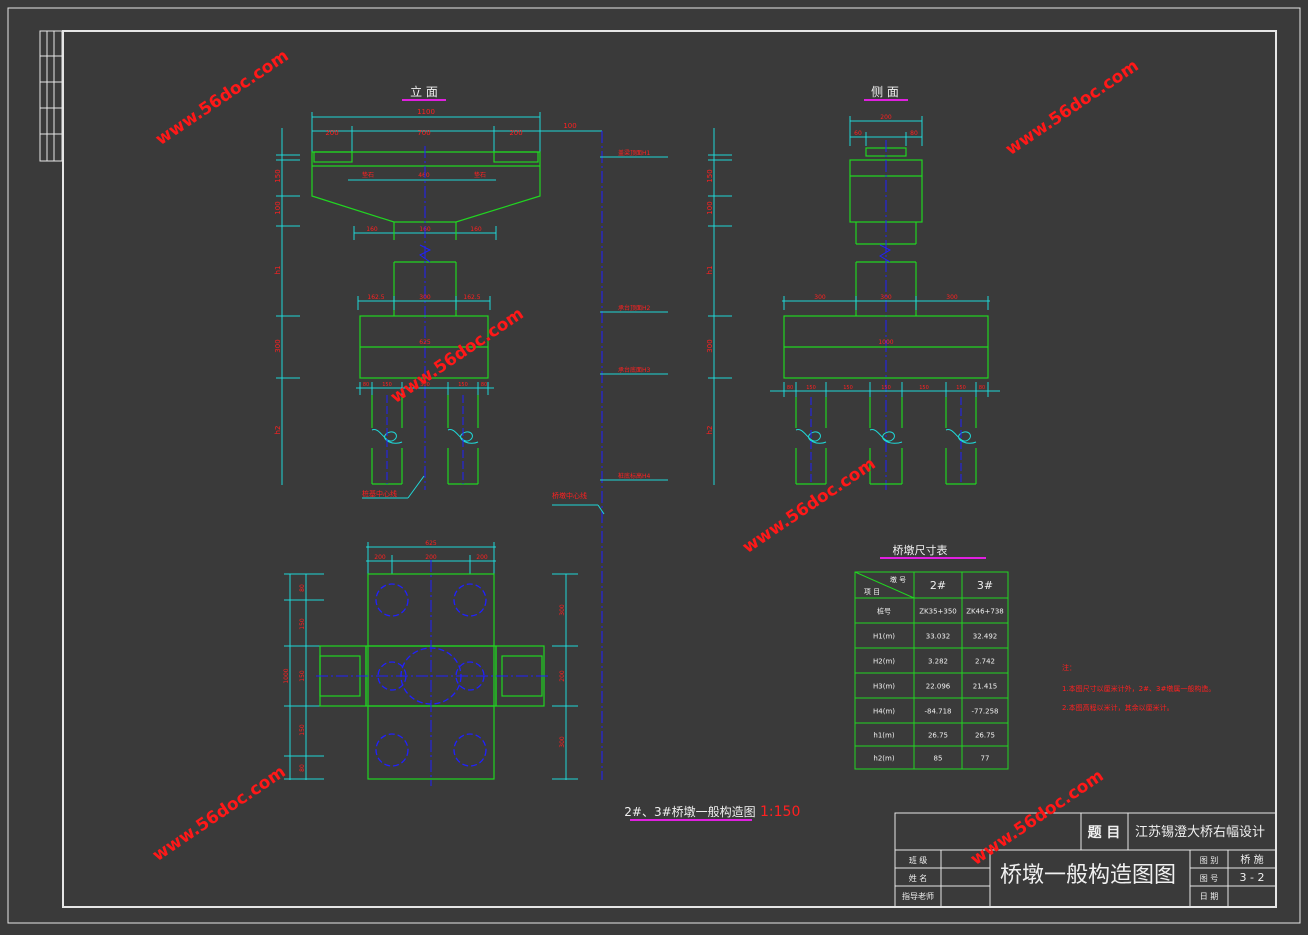  I want to click on table-cell: -84.718, so click(937, 712).